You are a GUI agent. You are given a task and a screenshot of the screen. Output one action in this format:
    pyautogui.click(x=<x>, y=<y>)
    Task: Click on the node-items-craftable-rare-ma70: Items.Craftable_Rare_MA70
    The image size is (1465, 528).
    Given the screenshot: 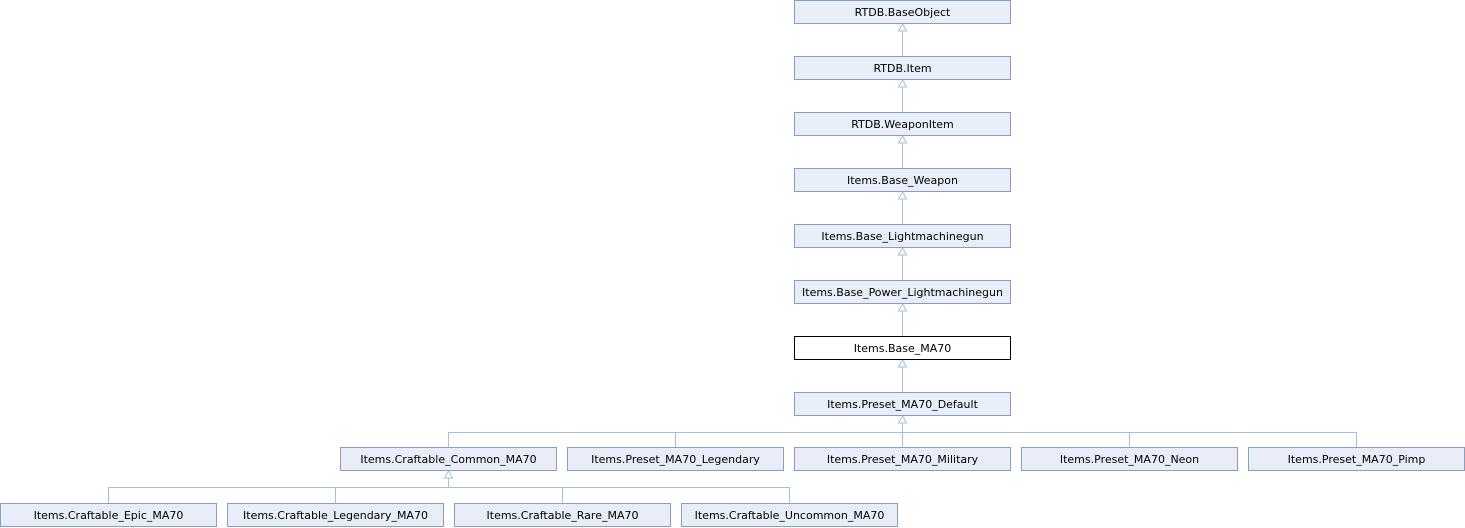 What is the action you would take?
    pyautogui.click(x=562, y=515)
    